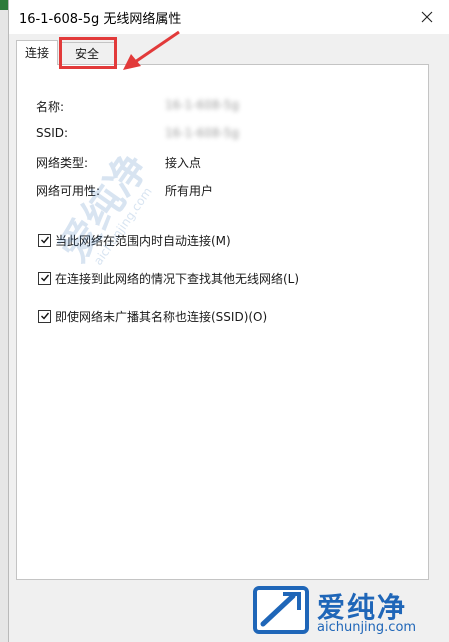 The image size is (449, 642). I want to click on tab-connection: 连接, so click(37, 52).